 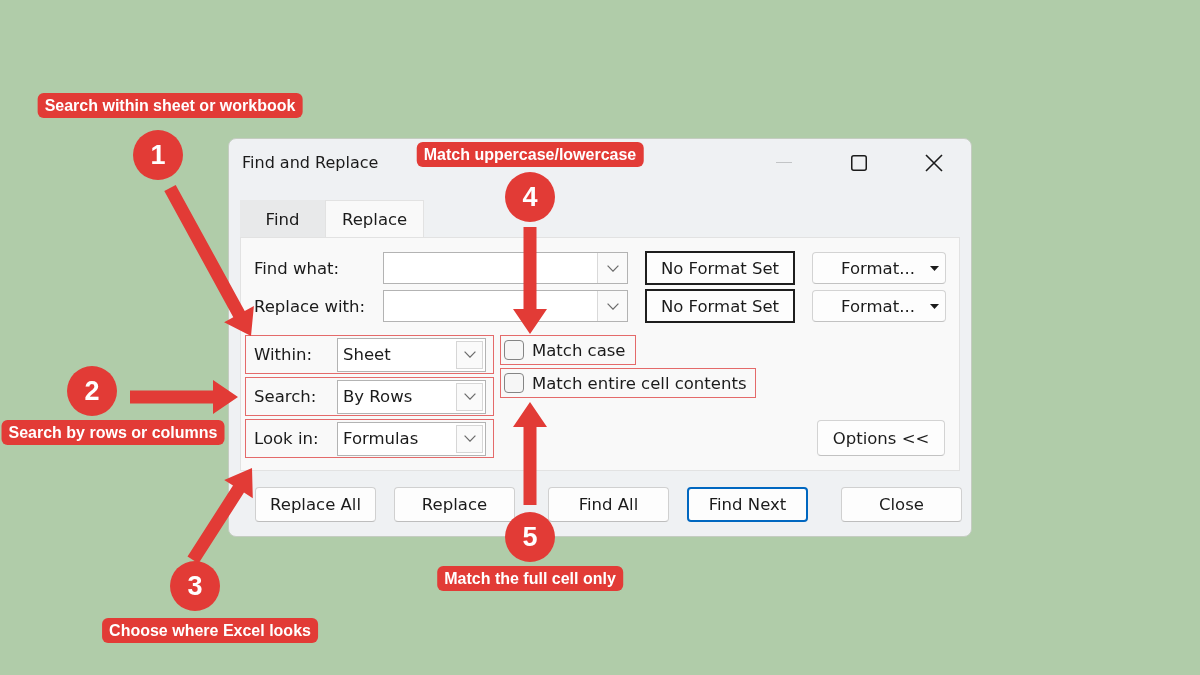 What do you see at coordinates (530, 537) in the screenshot?
I see `step-badge: 5` at bounding box center [530, 537].